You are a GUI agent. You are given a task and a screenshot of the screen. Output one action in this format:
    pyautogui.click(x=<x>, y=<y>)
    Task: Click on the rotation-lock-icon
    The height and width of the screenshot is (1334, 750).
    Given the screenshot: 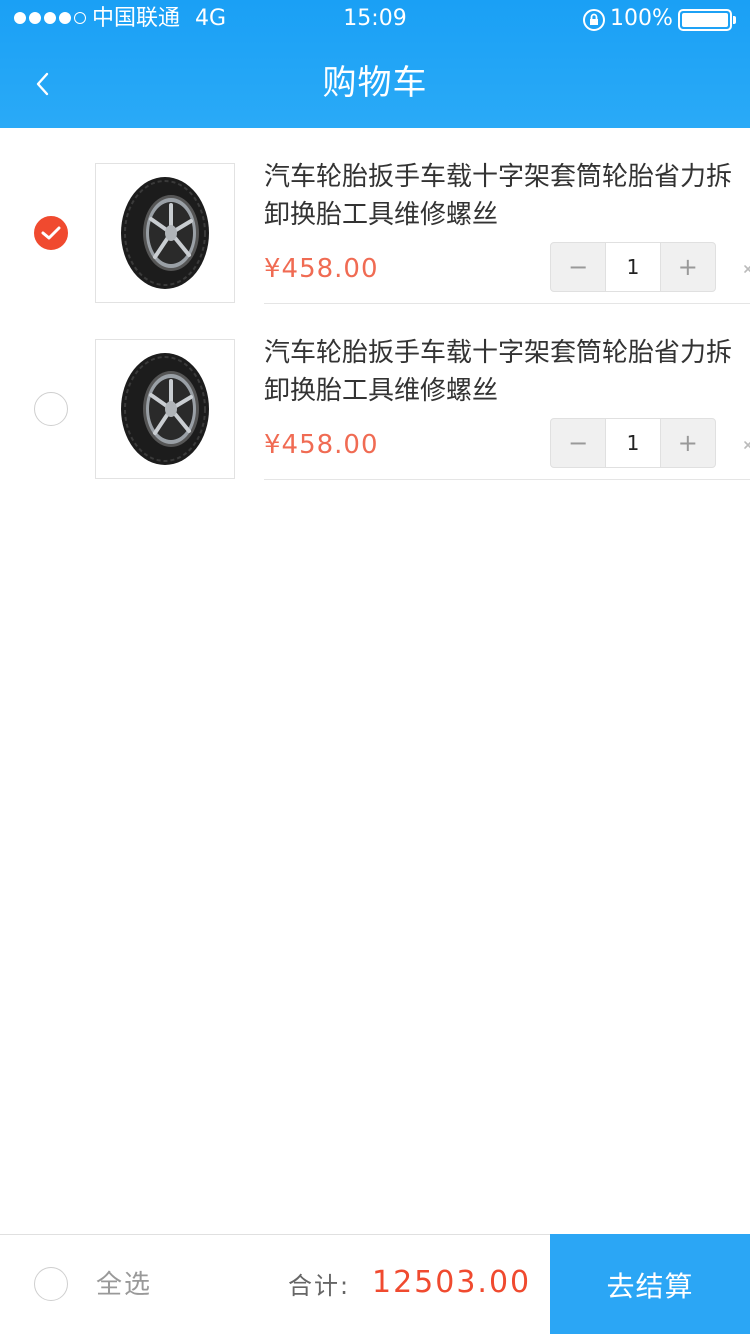 What is the action you would take?
    pyautogui.click(x=594, y=20)
    